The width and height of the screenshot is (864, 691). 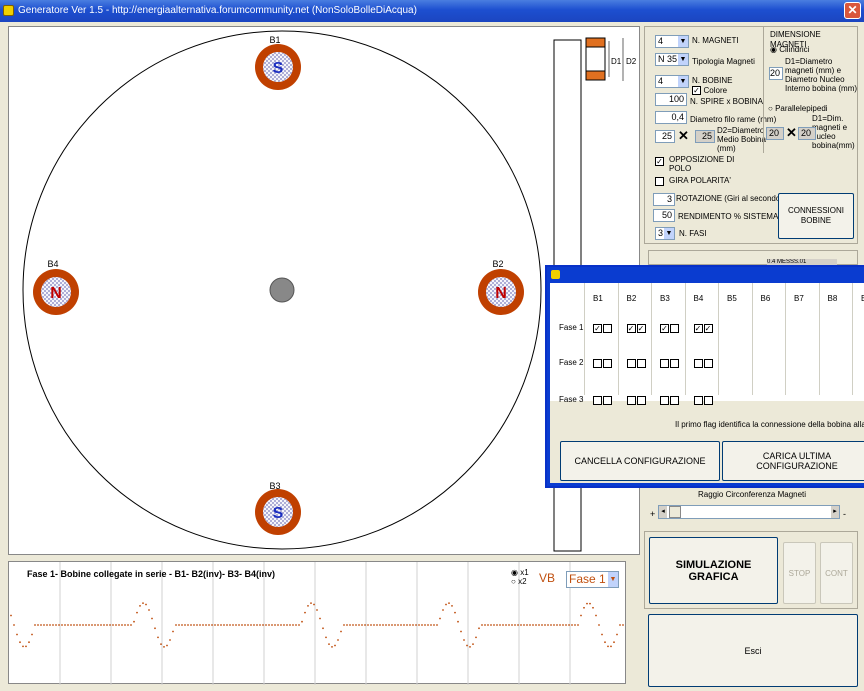 What do you see at coordinates (592, 579) in the screenshot?
I see `fase-select: Fase 1 ▼` at bounding box center [592, 579].